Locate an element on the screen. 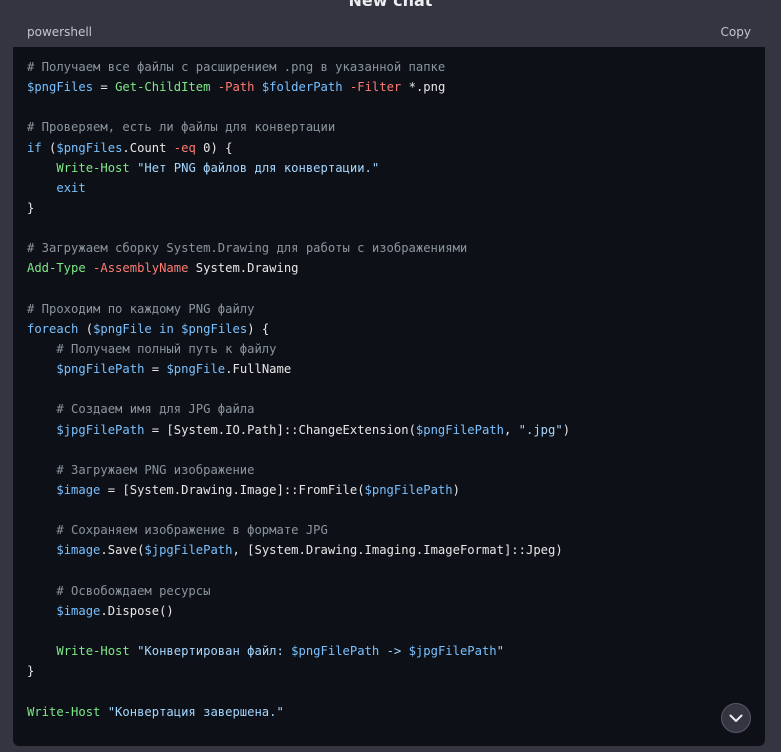 Image resolution: width=781 pixels, height=752 pixels. code-block-header: powershell Copy is located at coordinates (389, 31).